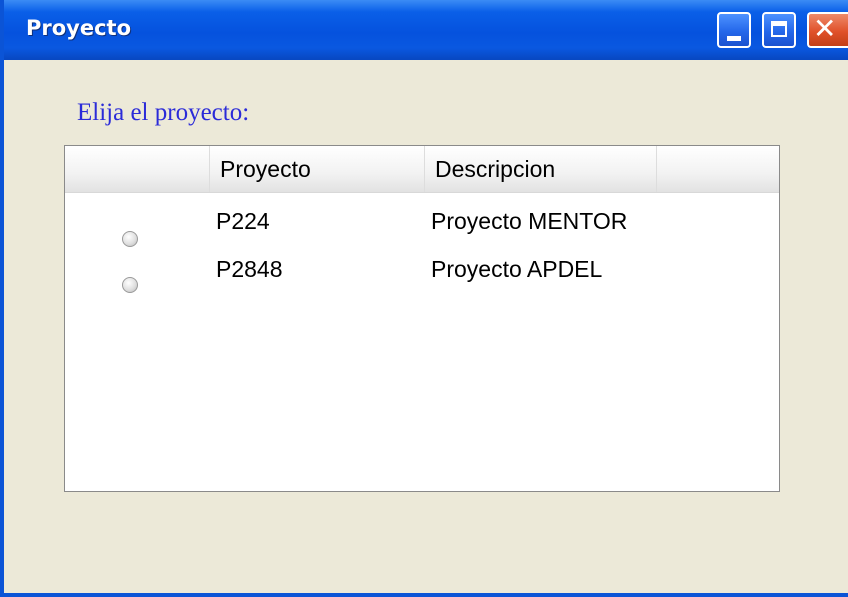 This screenshot has width=848, height=597. What do you see at coordinates (422, 269) in the screenshot?
I see `table-row: P2848 Proyecto APDEL` at bounding box center [422, 269].